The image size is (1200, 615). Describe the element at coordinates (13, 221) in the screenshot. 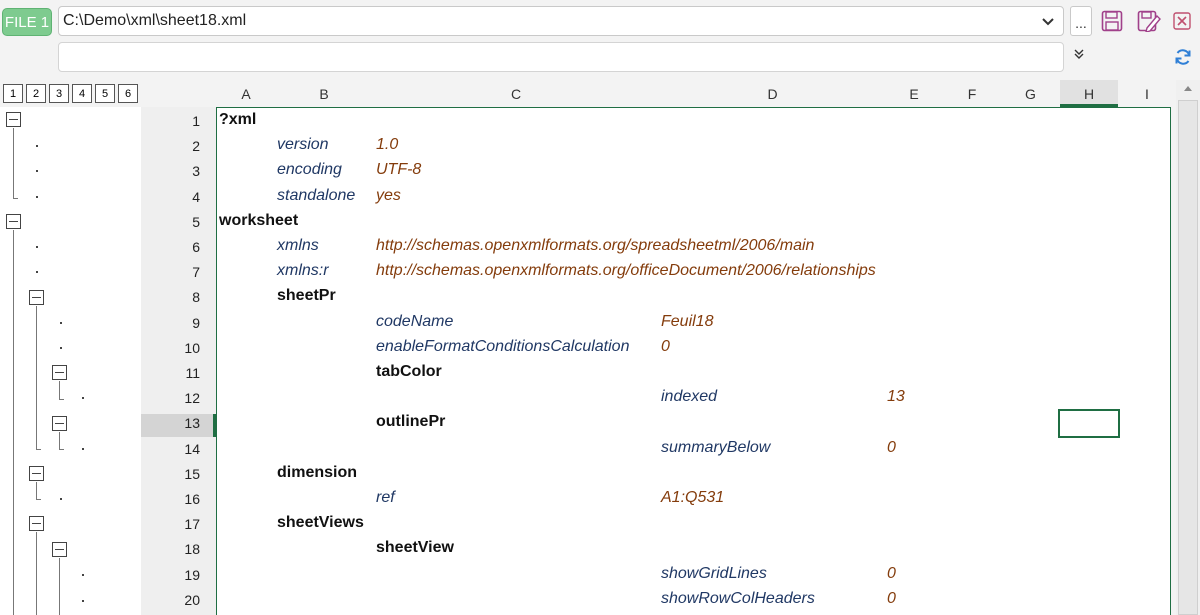

I see `collapse-row-5-icon` at that location.